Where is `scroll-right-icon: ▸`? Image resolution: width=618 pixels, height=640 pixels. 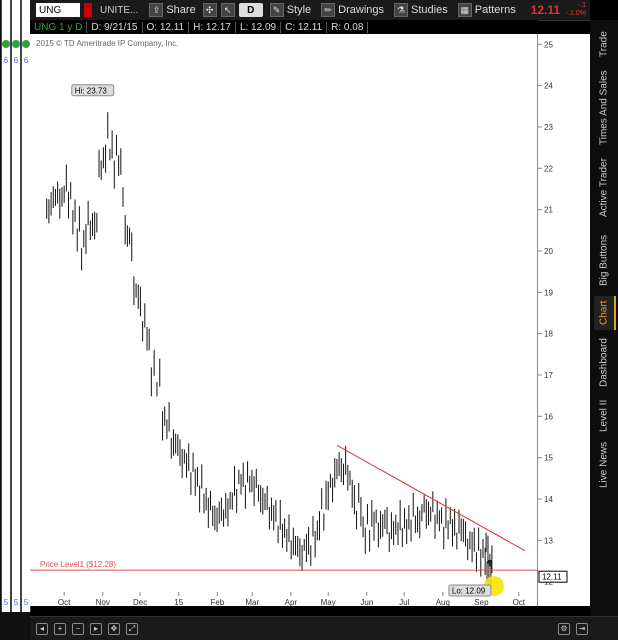 scroll-right-icon: ▸ is located at coordinates (96, 628).